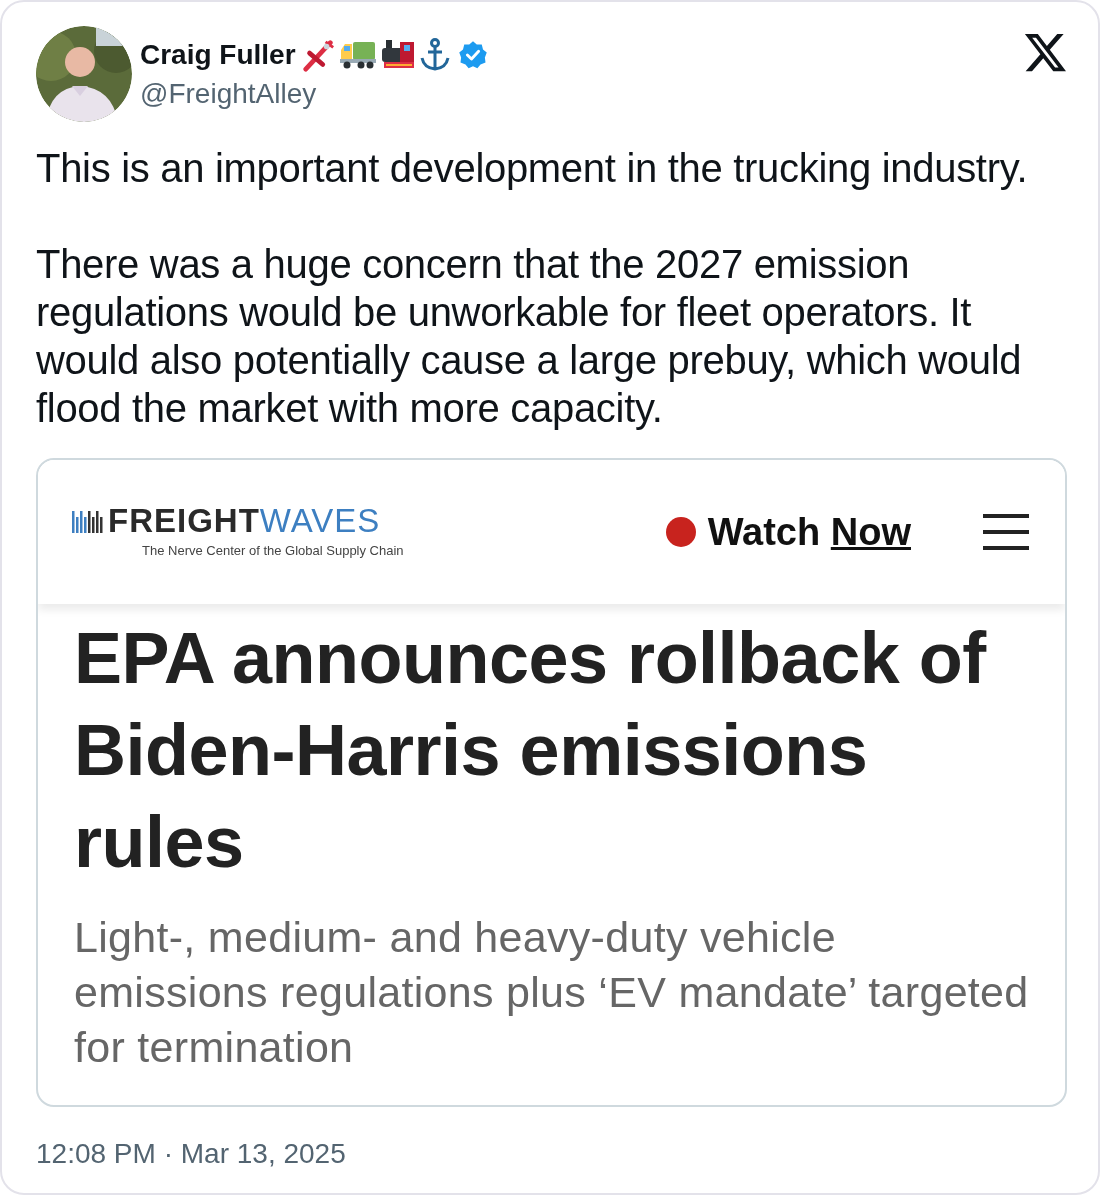  What do you see at coordinates (434, 55) in the screenshot?
I see `anchor-icon` at bounding box center [434, 55].